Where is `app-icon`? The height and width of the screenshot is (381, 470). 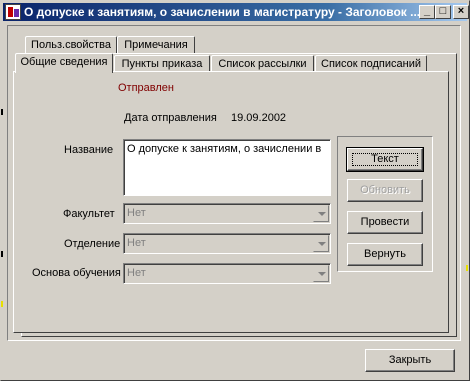 app-icon is located at coordinates (13, 12).